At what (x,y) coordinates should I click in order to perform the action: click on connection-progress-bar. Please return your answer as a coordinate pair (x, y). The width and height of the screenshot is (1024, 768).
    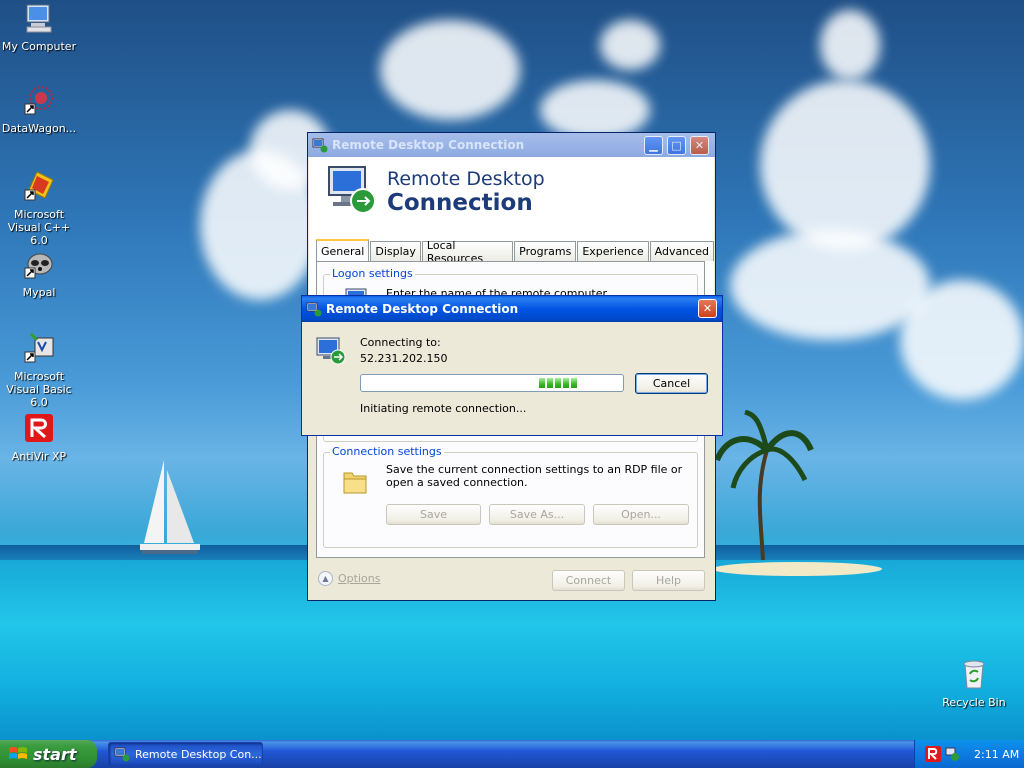
    Looking at the image, I should click on (492, 383).